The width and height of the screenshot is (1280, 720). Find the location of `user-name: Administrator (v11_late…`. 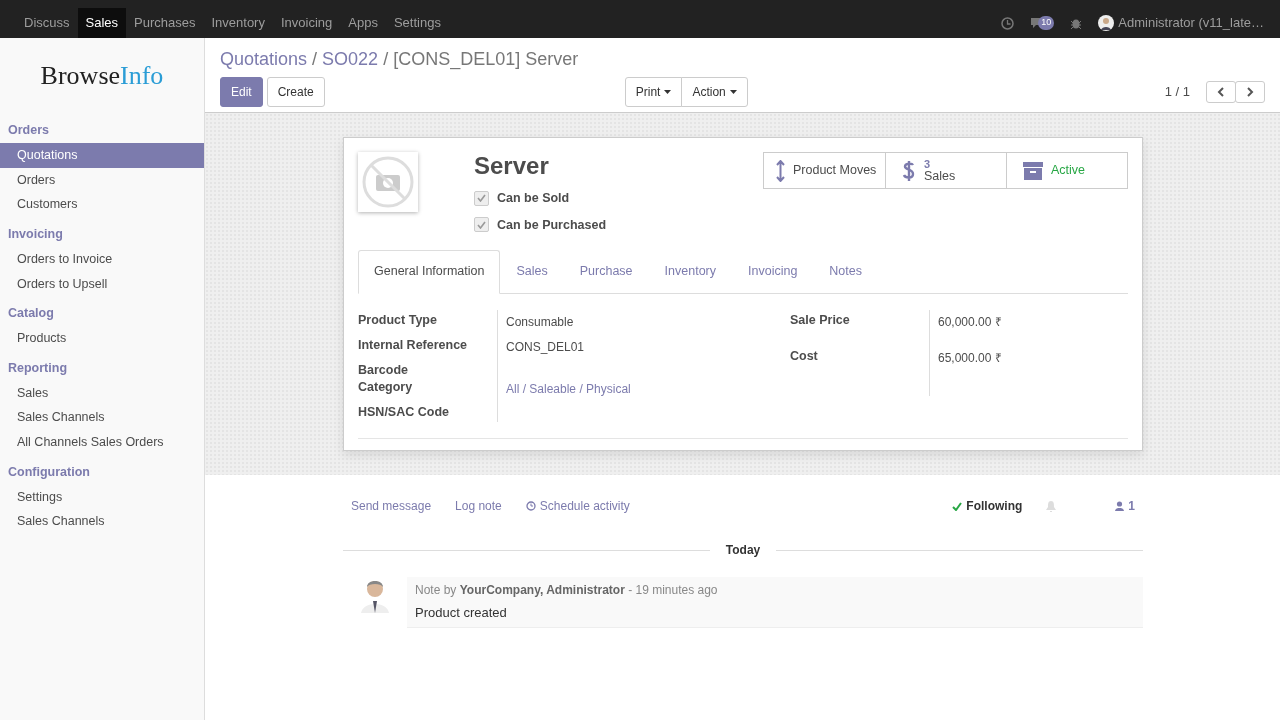

user-name: Administrator (v11_late… is located at coordinates (1191, 23).